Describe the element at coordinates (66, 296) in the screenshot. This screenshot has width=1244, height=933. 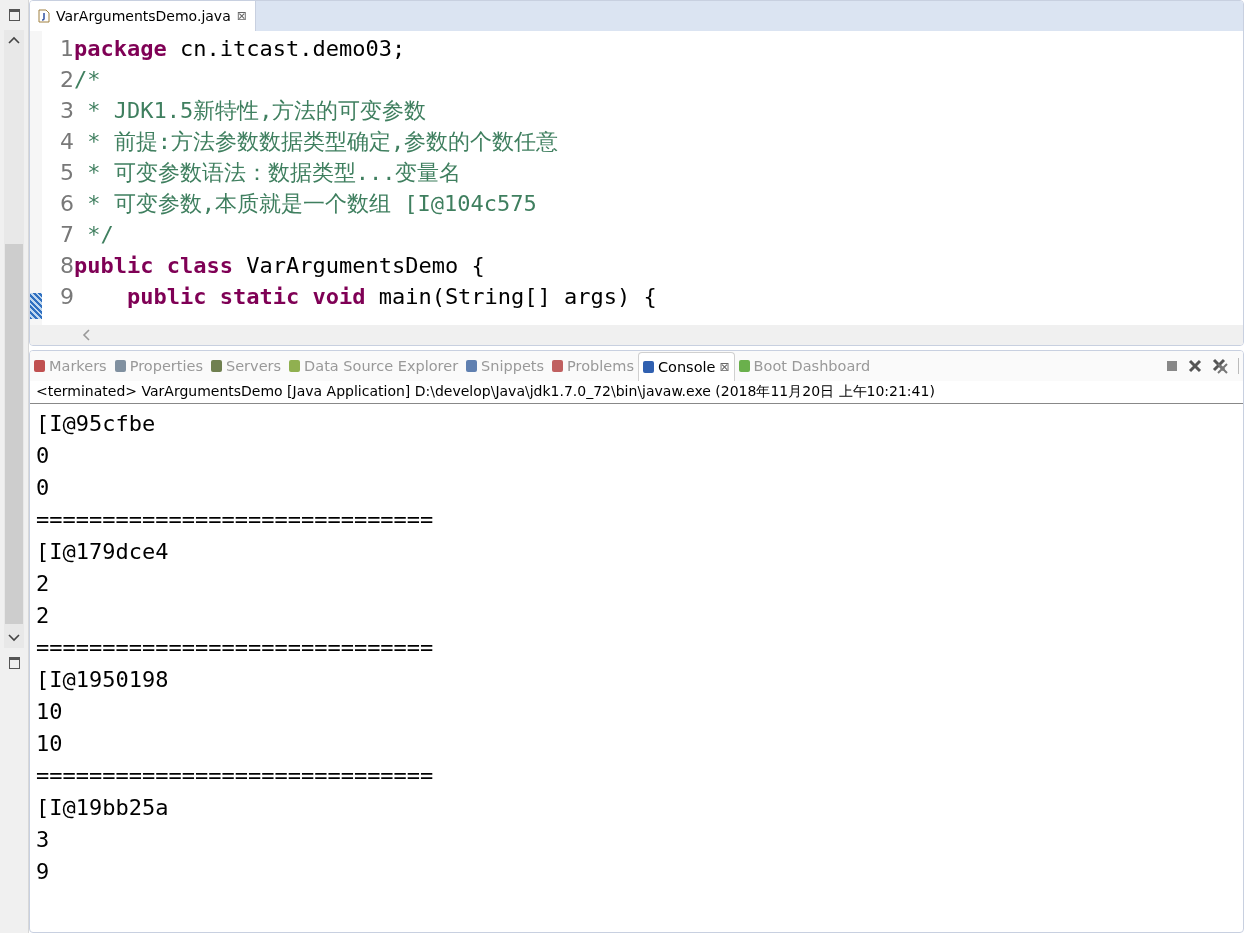
I see `line-number: 9` at that location.